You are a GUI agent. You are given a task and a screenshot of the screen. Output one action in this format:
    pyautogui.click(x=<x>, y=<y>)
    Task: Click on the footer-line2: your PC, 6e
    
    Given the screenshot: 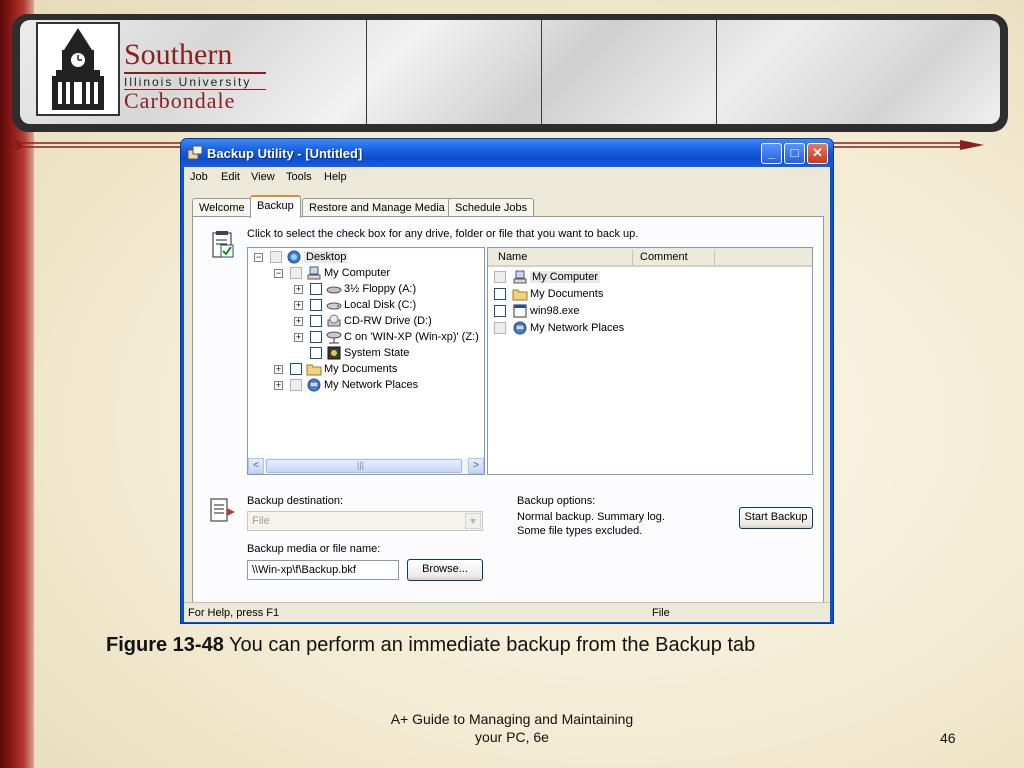 What is the action you would take?
    pyautogui.click(x=512, y=737)
    